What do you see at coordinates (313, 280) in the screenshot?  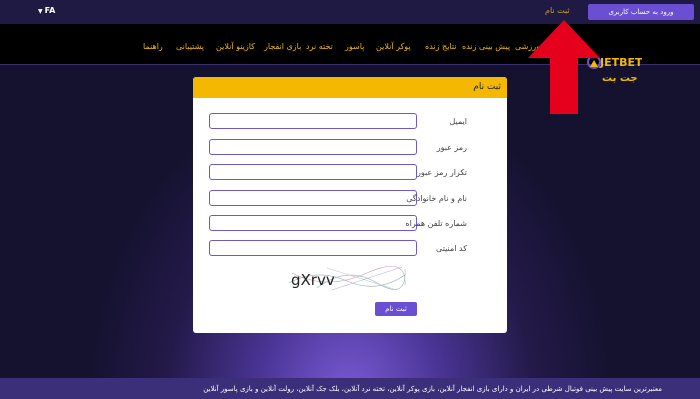 I see `captcha-text: gXrvv` at bounding box center [313, 280].